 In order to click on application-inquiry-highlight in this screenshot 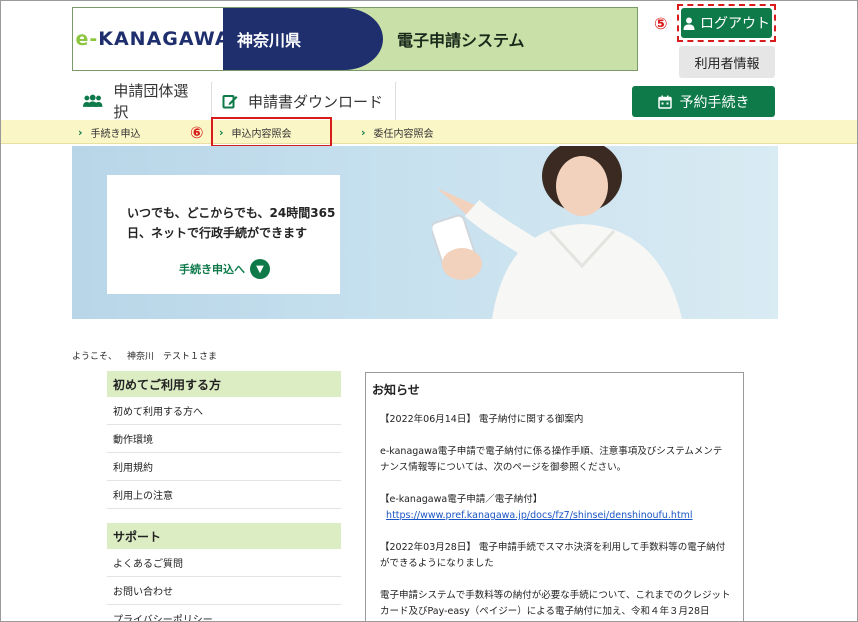, I will do `click(271, 132)`.